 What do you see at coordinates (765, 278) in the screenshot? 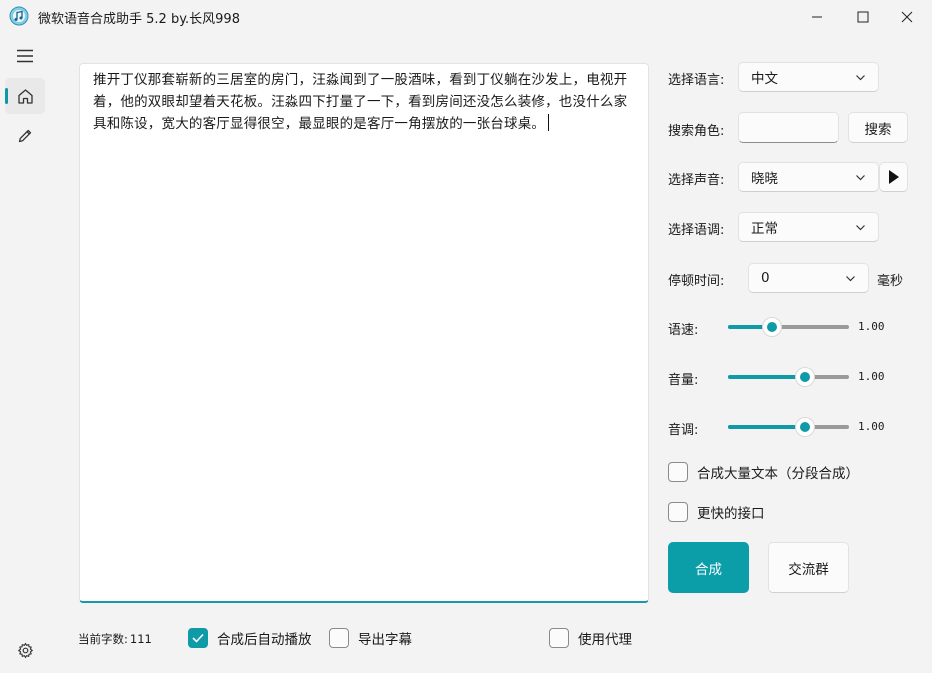
I see `pause-select-value: 0` at bounding box center [765, 278].